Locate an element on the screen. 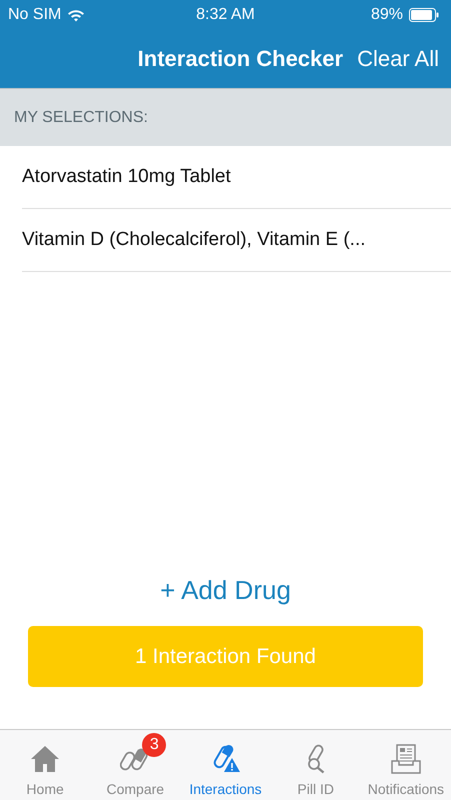 The width and height of the screenshot is (451, 800). tab-item: Home is located at coordinates (45, 765).